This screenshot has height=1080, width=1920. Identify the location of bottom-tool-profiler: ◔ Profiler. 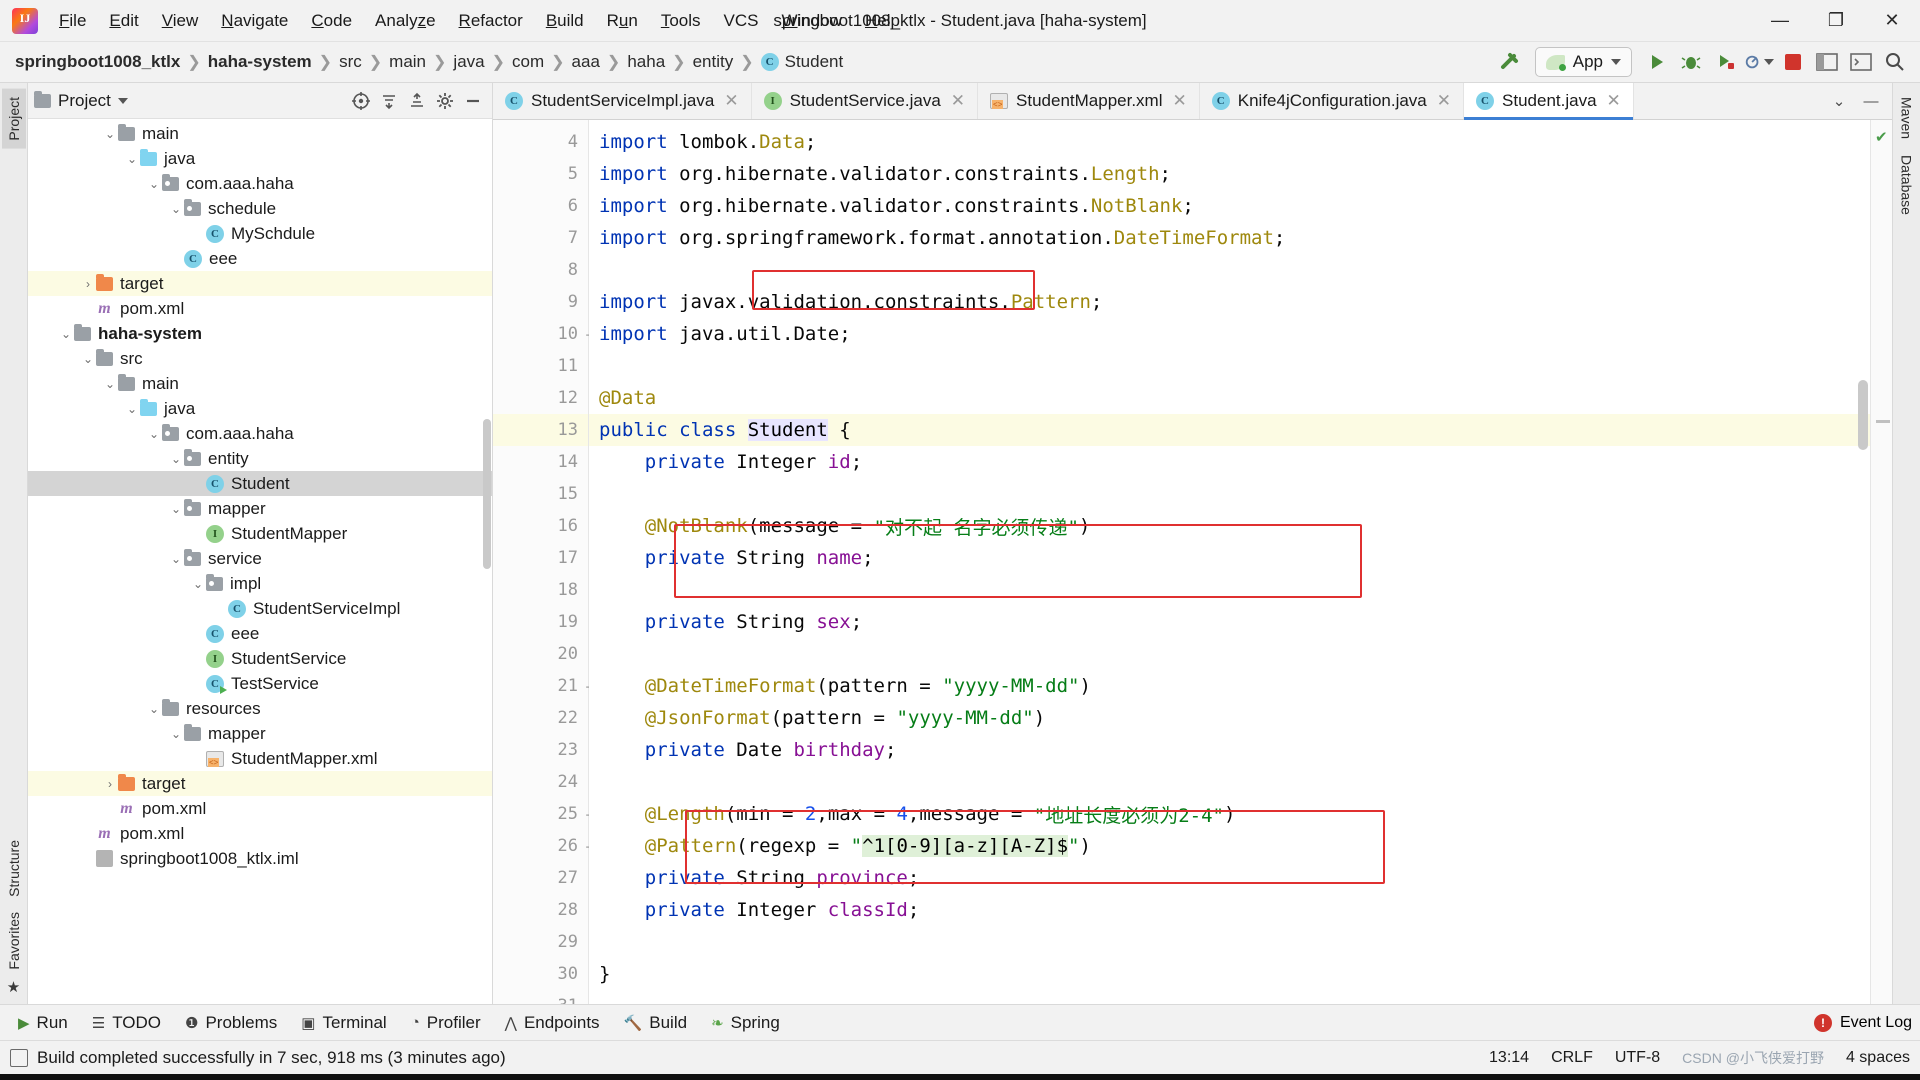
(446, 1023).